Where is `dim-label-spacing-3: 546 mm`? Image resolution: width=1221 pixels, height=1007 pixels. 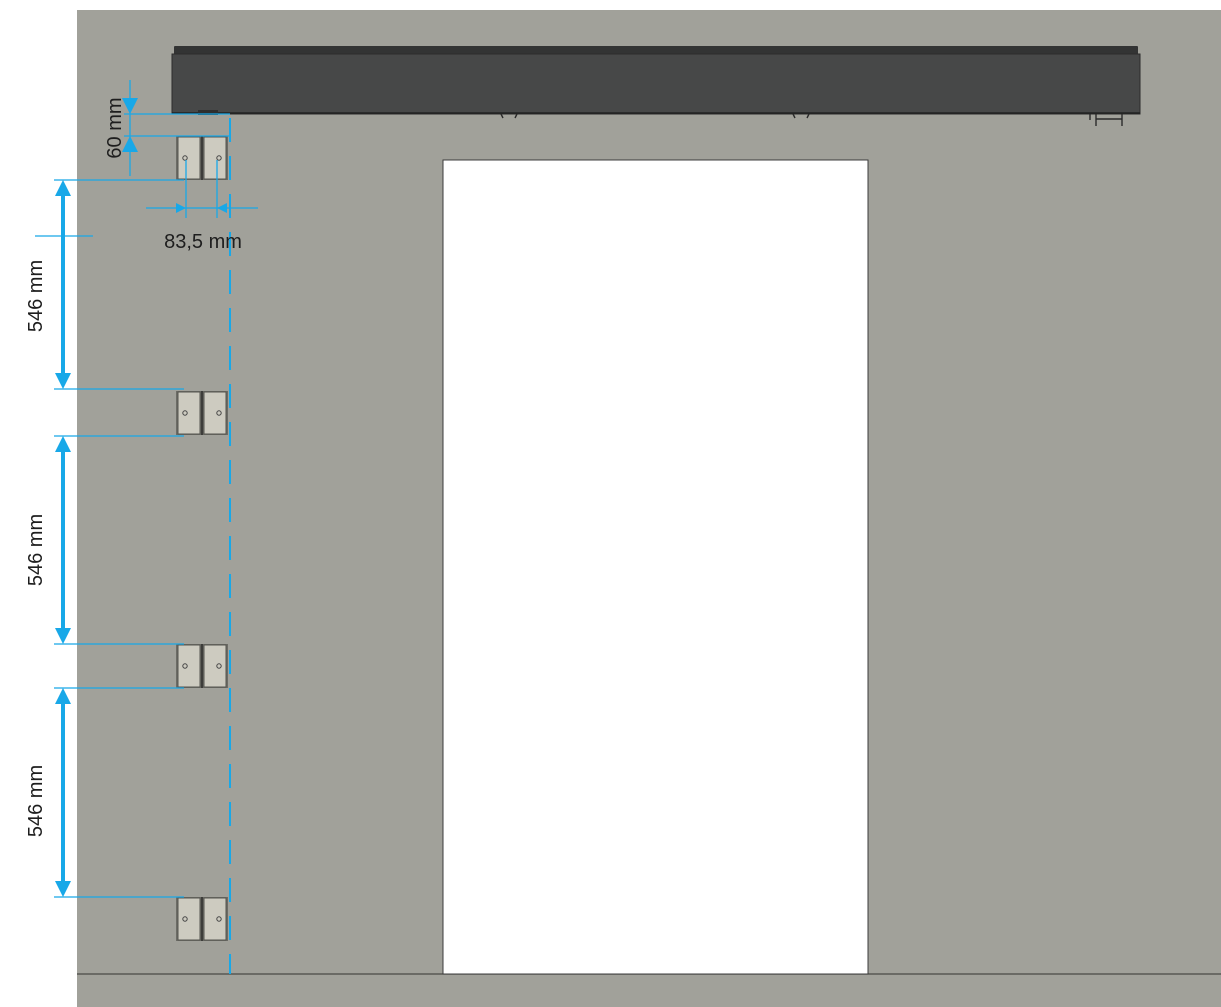
dim-label-spacing-3: 546 mm is located at coordinates (36, 801).